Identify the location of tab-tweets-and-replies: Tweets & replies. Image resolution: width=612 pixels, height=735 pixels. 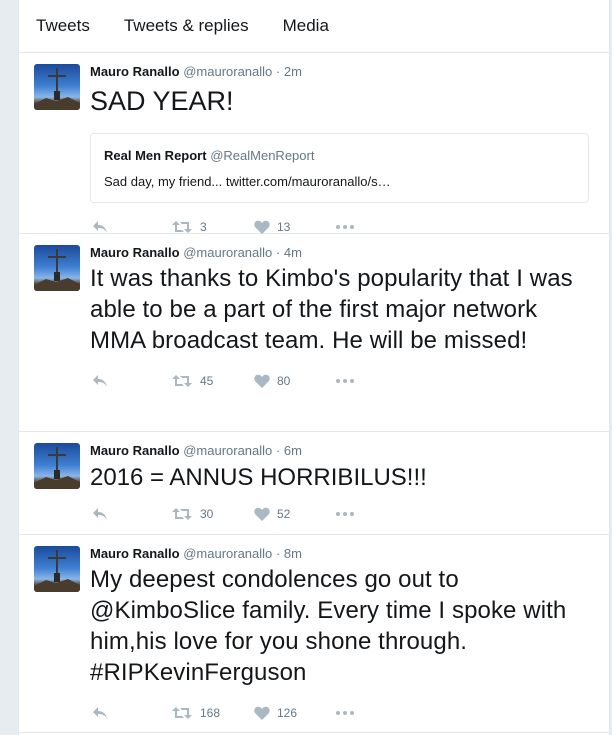
(186, 26).